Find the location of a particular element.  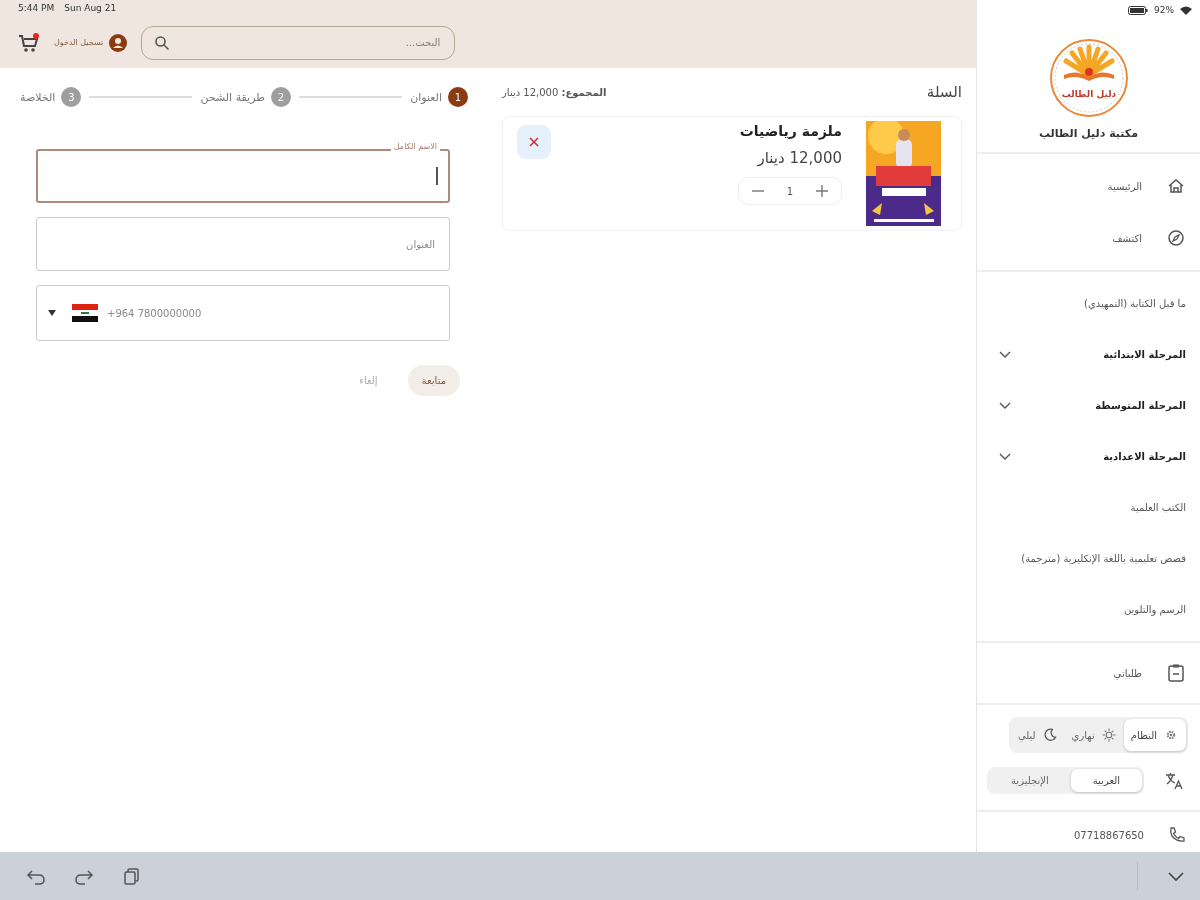

sun-icon is located at coordinates (1108, 735).